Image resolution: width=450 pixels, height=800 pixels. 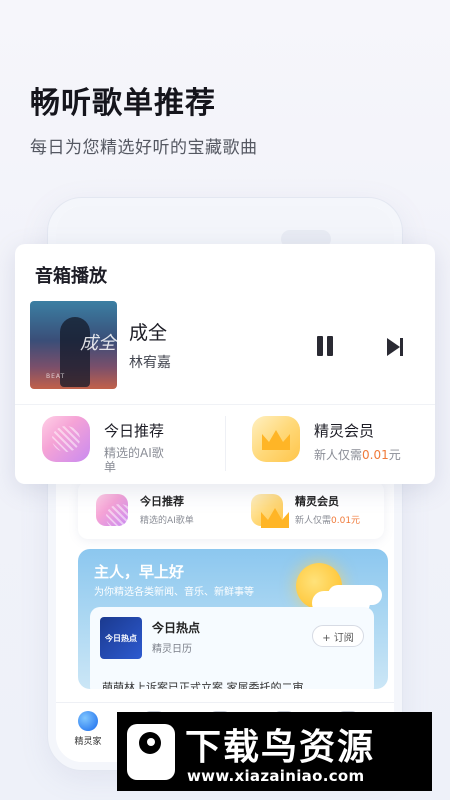 I want to click on hot-topics-title: 今日热点, so click(x=176, y=628).